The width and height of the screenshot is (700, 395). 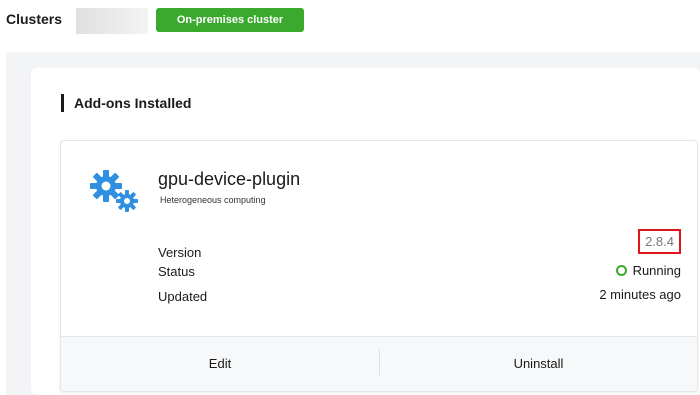 I want to click on page-title: Clusters, so click(x=34, y=19).